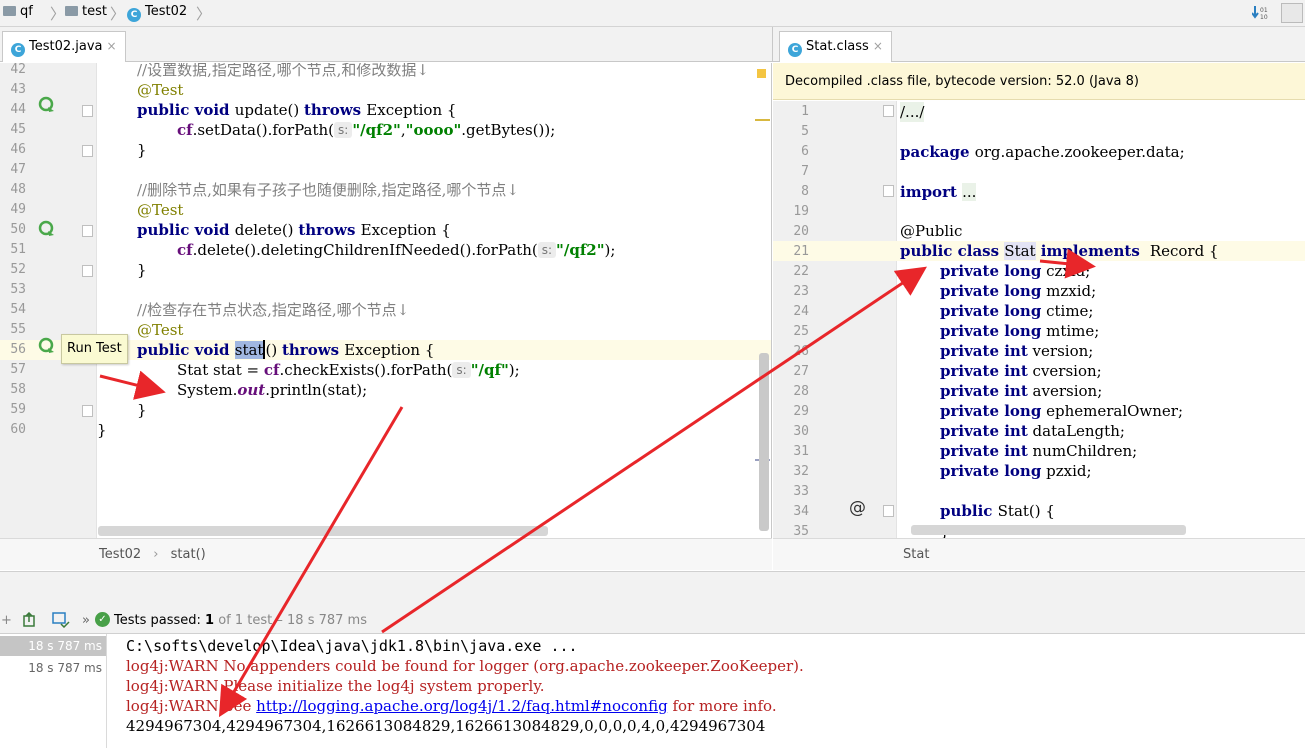 The height and width of the screenshot is (748, 1305). I want to click on breadcrumb-label: Test02, so click(166, 11).